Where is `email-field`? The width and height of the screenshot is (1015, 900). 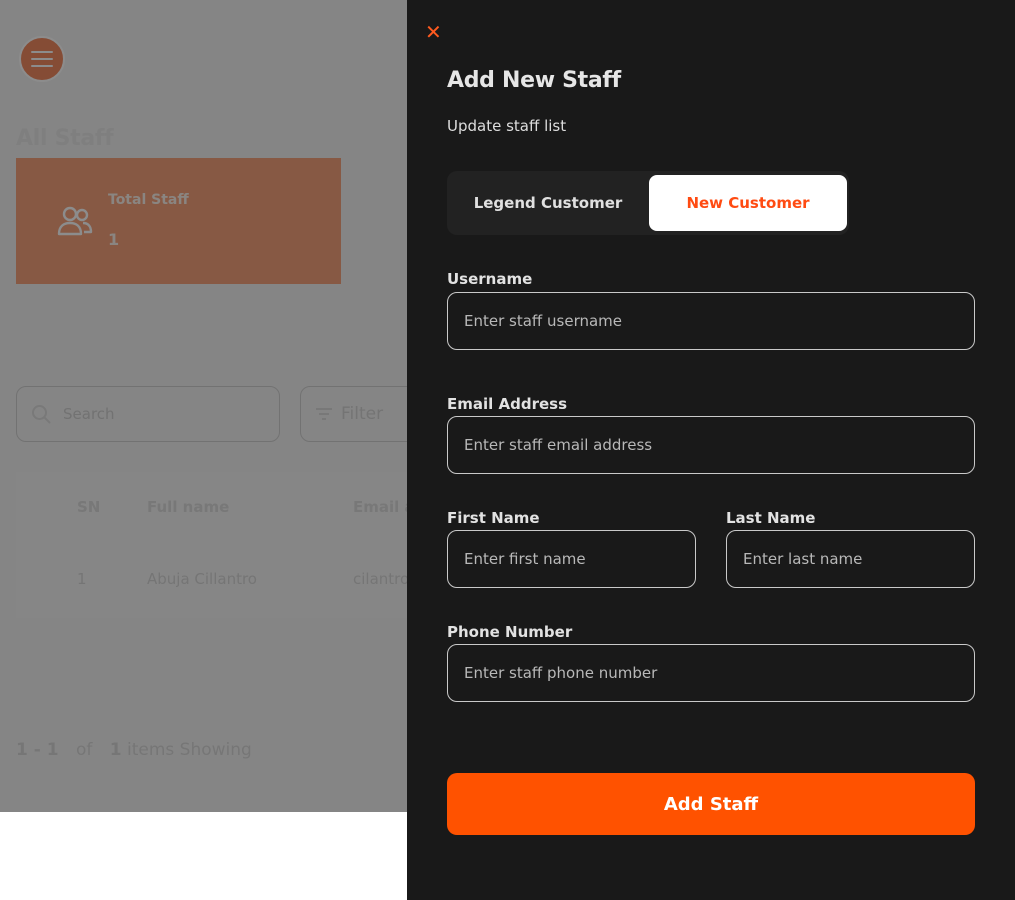
email-field is located at coordinates (711, 445).